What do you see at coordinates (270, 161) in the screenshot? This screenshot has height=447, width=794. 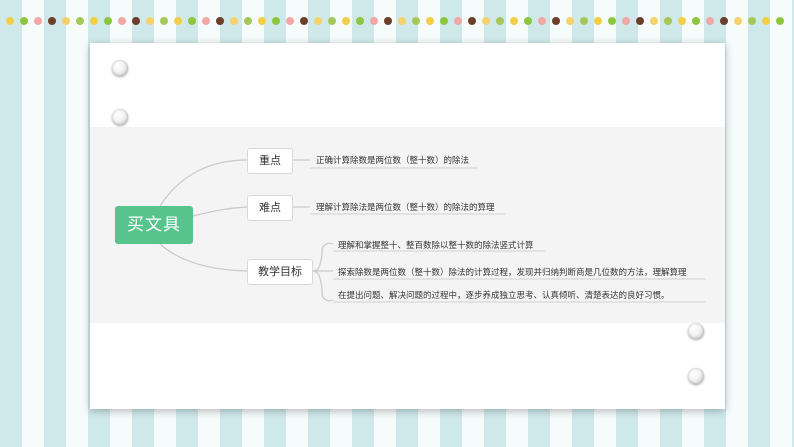 I see `topic-zhongdian: 重点` at bounding box center [270, 161].